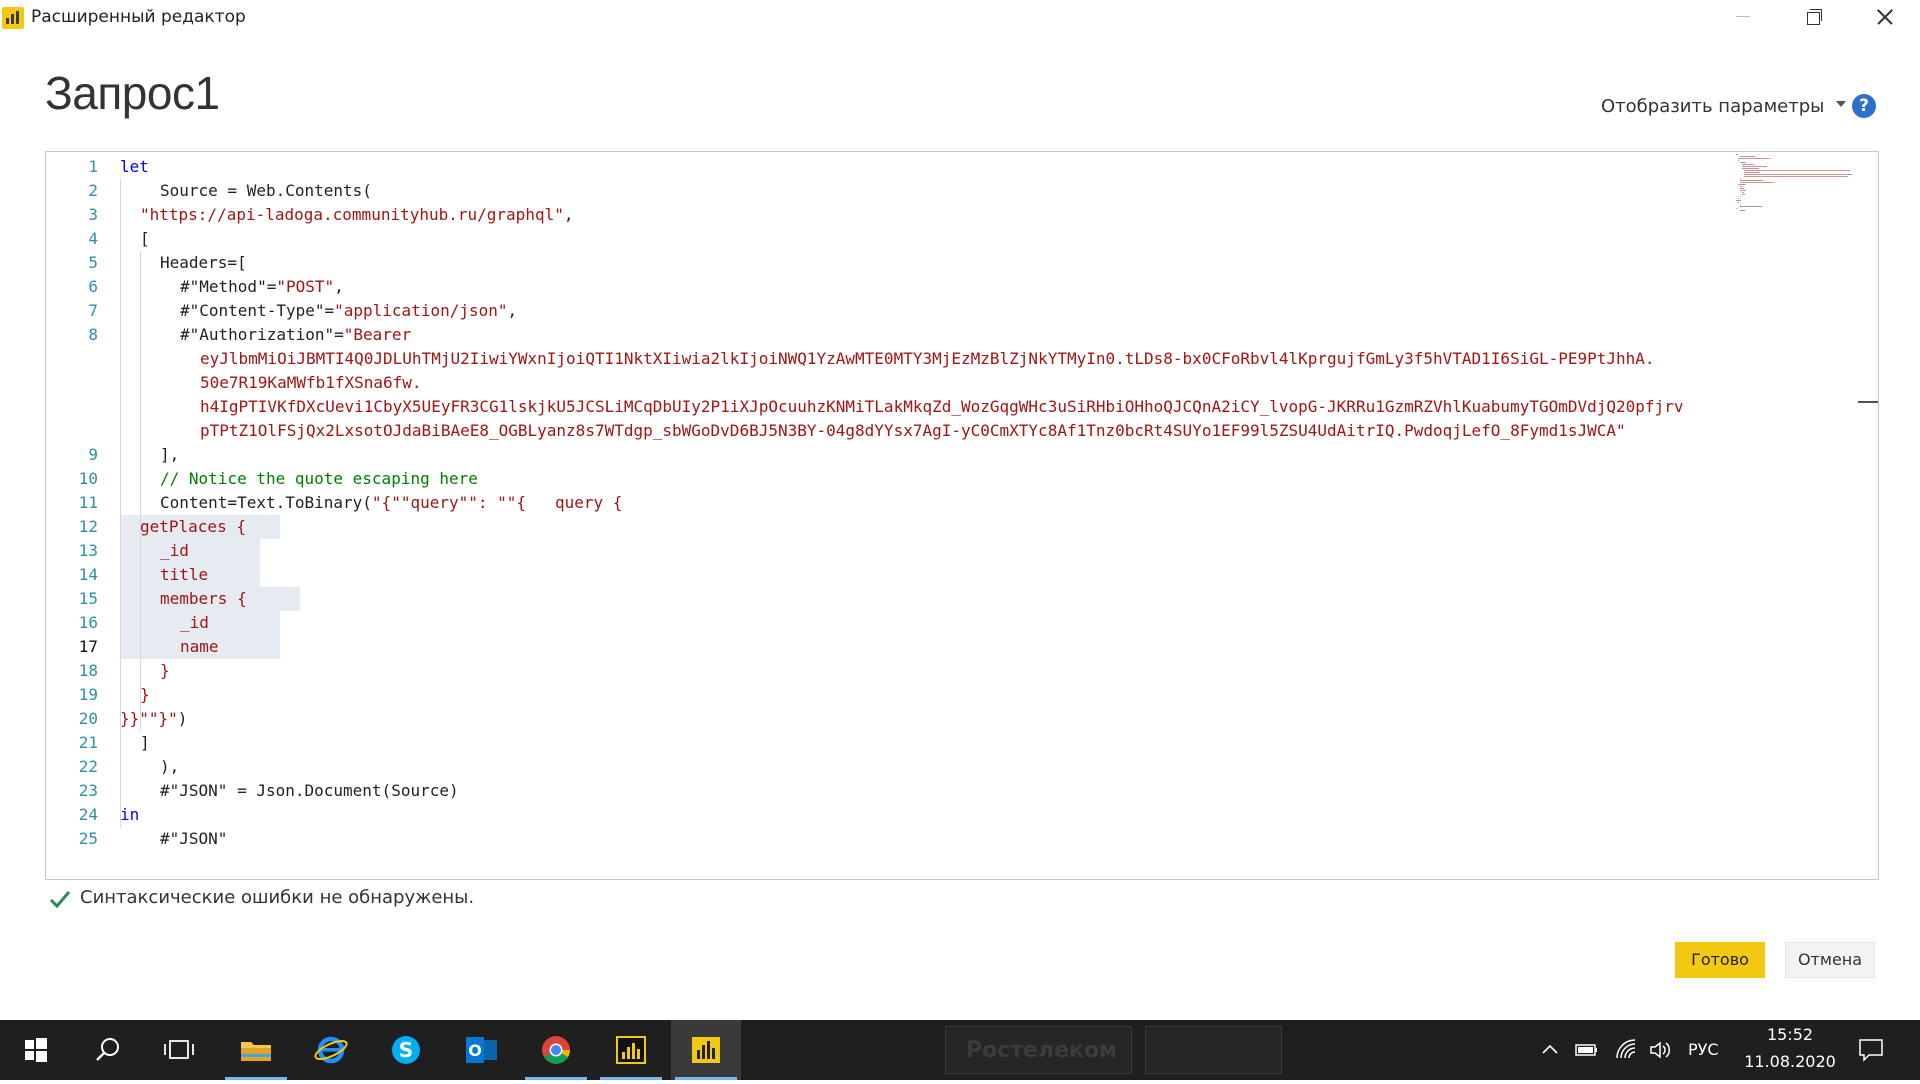  What do you see at coordinates (1724, 106) in the screenshot?
I see `display-options-dropdown: Отобразить параметры` at bounding box center [1724, 106].